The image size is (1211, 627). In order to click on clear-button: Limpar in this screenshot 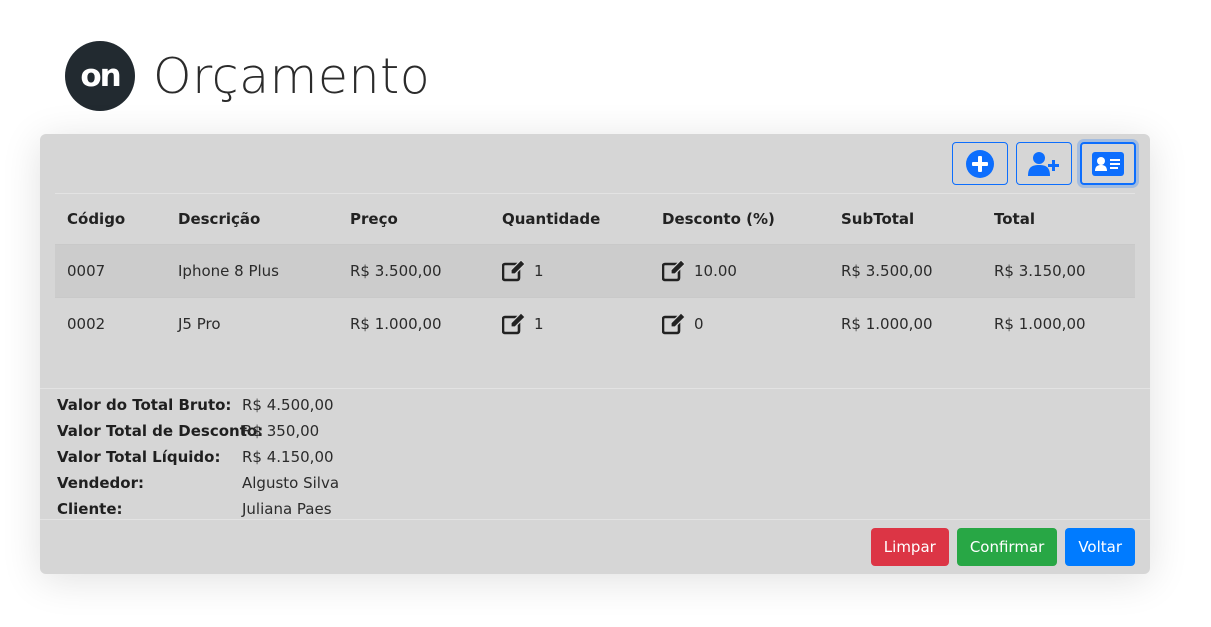, I will do `click(909, 547)`.